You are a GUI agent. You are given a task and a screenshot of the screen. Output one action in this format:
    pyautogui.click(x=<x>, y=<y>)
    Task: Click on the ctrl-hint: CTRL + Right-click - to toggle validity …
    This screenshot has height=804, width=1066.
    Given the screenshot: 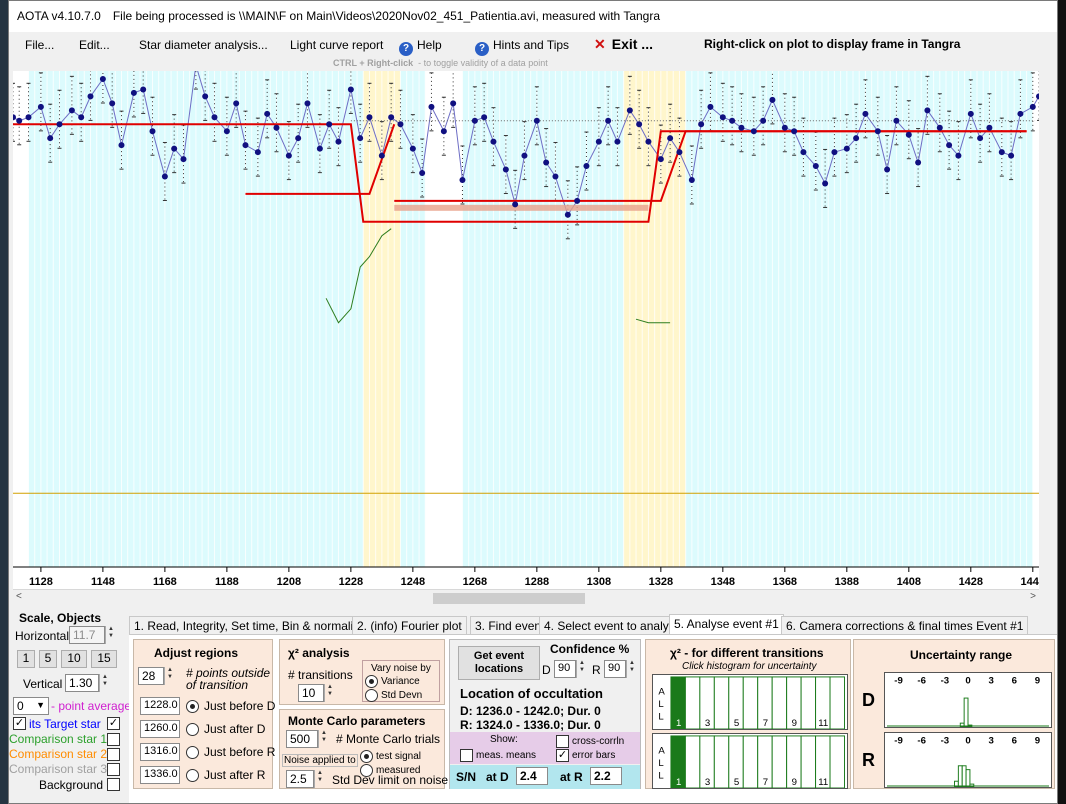 What is the action you would take?
    pyautogui.click(x=440, y=63)
    